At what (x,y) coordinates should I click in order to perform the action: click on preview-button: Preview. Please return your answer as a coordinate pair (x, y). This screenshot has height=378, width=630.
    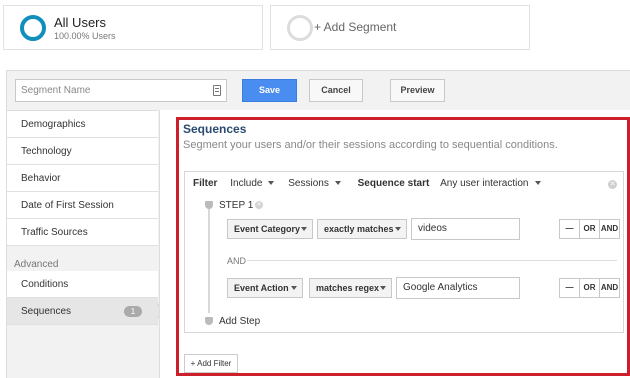
    Looking at the image, I should click on (417, 90).